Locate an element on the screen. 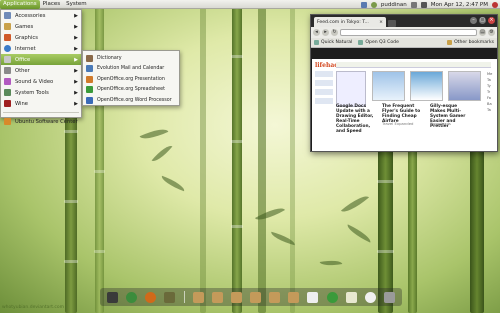 The height and width of the screenshot is (313, 500). page-menu-icon: ▤ is located at coordinates (482, 32).